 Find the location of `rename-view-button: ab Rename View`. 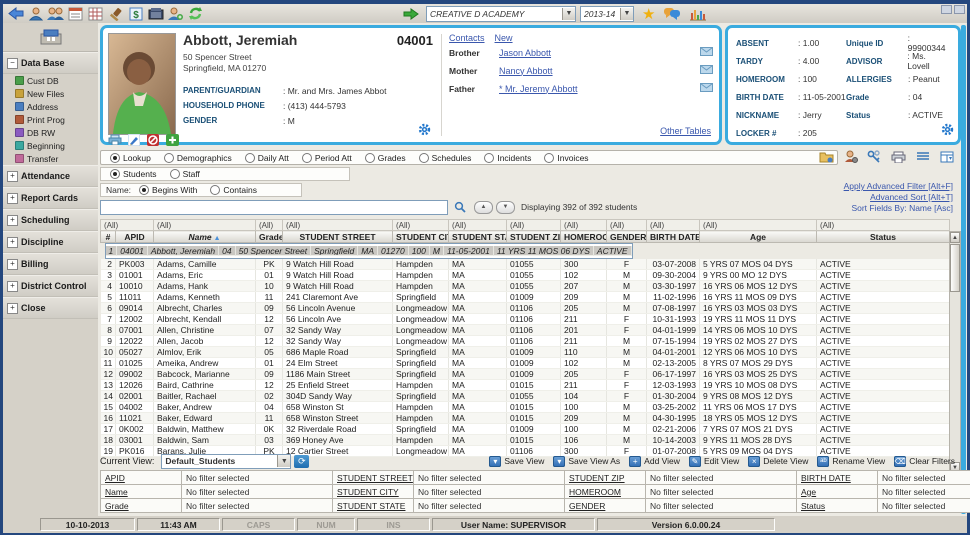

rename-view-button: ab Rename View is located at coordinates (851, 461).